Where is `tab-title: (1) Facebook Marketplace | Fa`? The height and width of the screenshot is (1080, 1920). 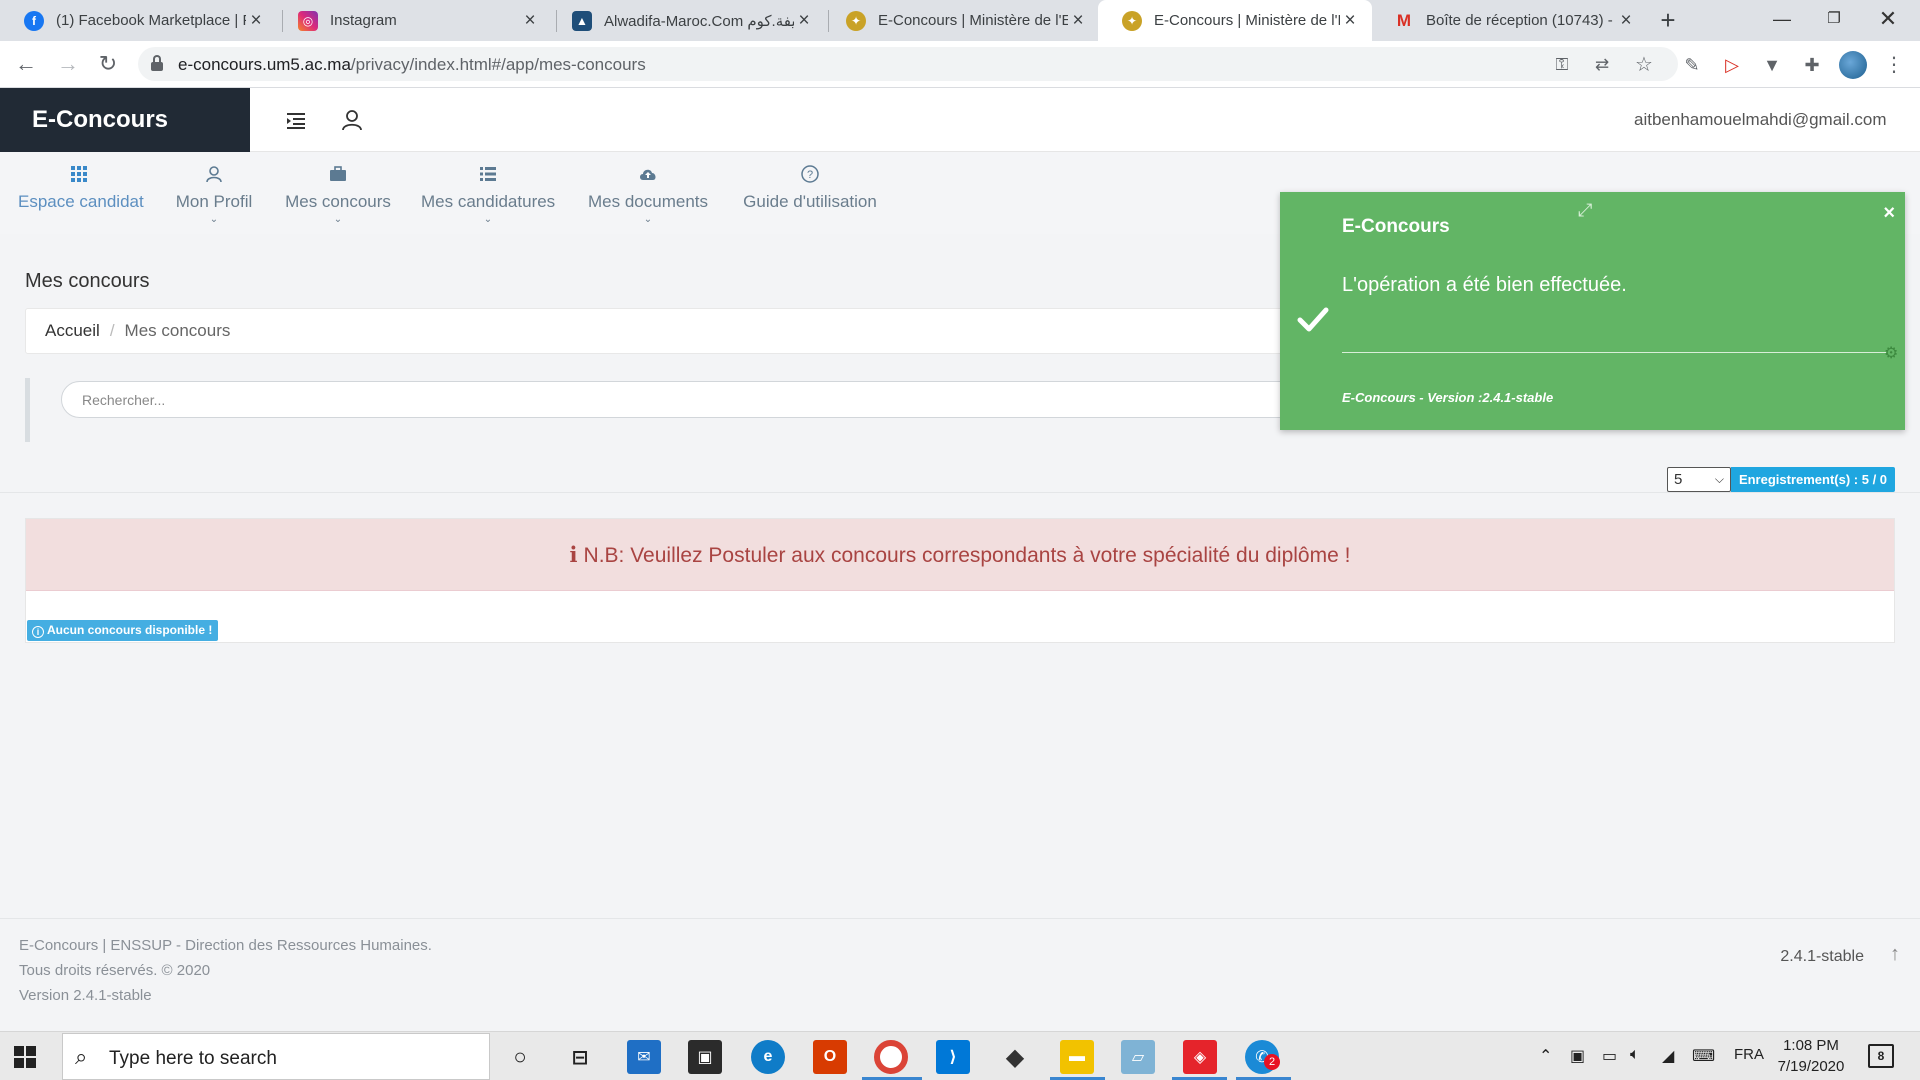
tab-title: (1) Facebook Marketplace | Fa is located at coordinates (151, 20).